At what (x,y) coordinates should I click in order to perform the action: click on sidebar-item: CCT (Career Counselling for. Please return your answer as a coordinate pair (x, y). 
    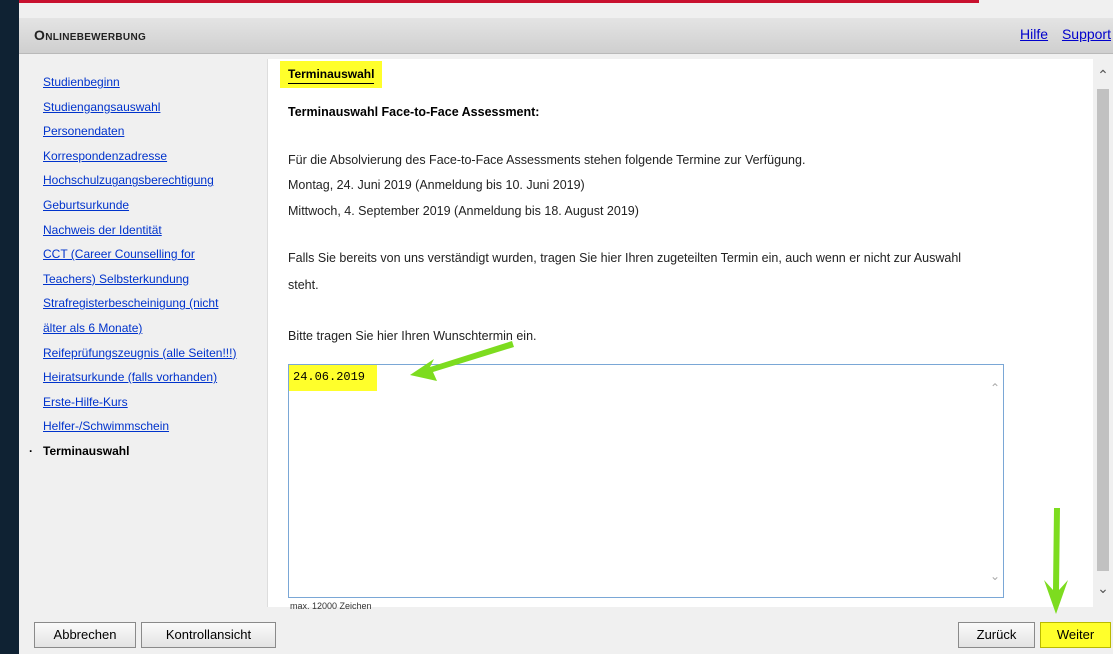
    Looking at the image, I should click on (143, 254).